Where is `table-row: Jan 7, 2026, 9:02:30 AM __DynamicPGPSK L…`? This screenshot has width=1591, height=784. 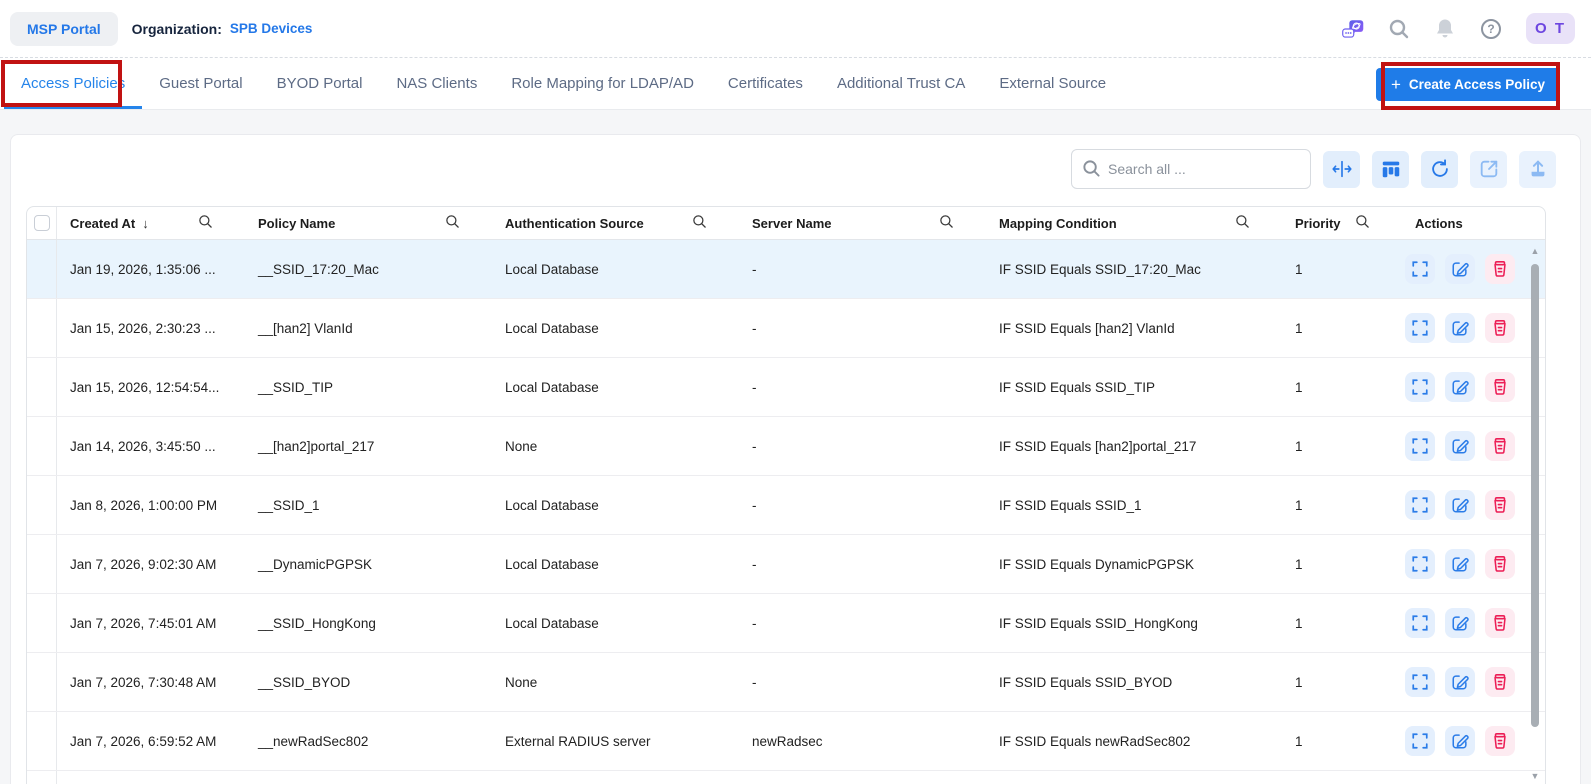
table-row: Jan 7, 2026, 9:02:30 AM __DynamicPGPSK L… is located at coordinates (786, 564).